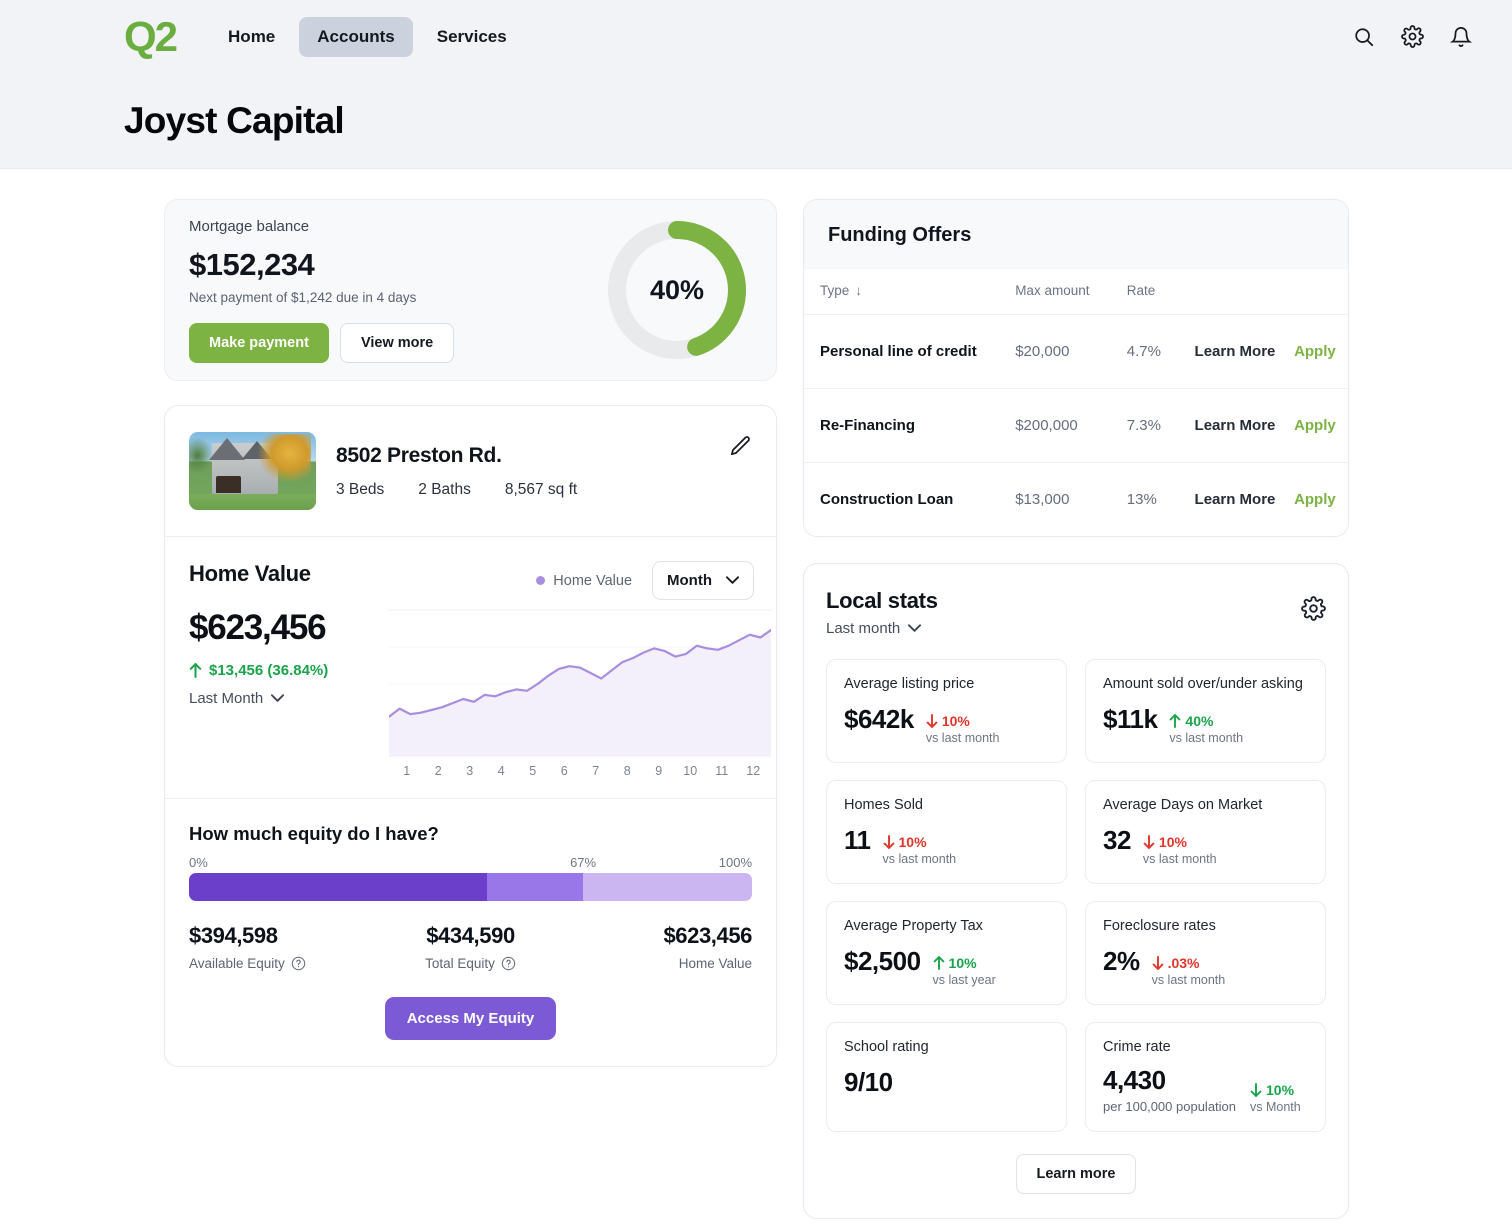 This screenshot has height=1225, width=1512. What do you see at coordinates (470, 771) in the screenshot?
I see `x-tick: 3` at bounding box center [470, 771].